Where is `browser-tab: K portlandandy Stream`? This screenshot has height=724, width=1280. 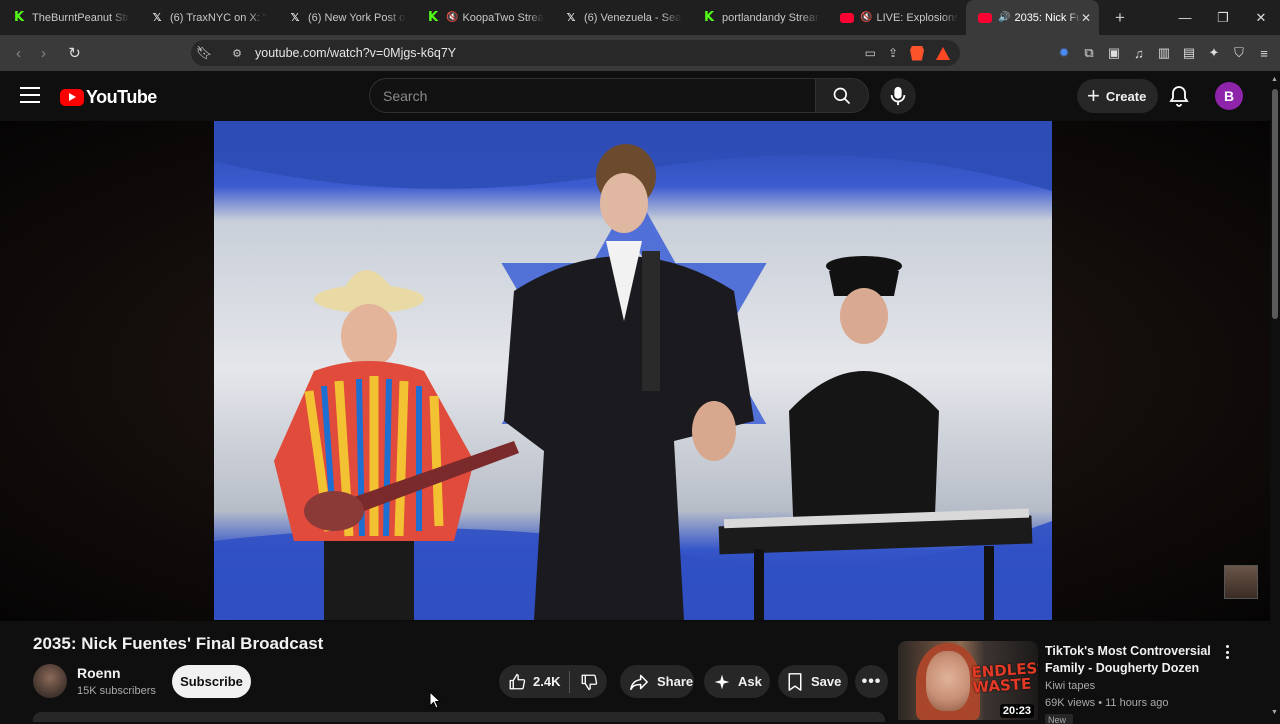
browser-tab: K portlandandy Stream is located at coordinates (759, 17).